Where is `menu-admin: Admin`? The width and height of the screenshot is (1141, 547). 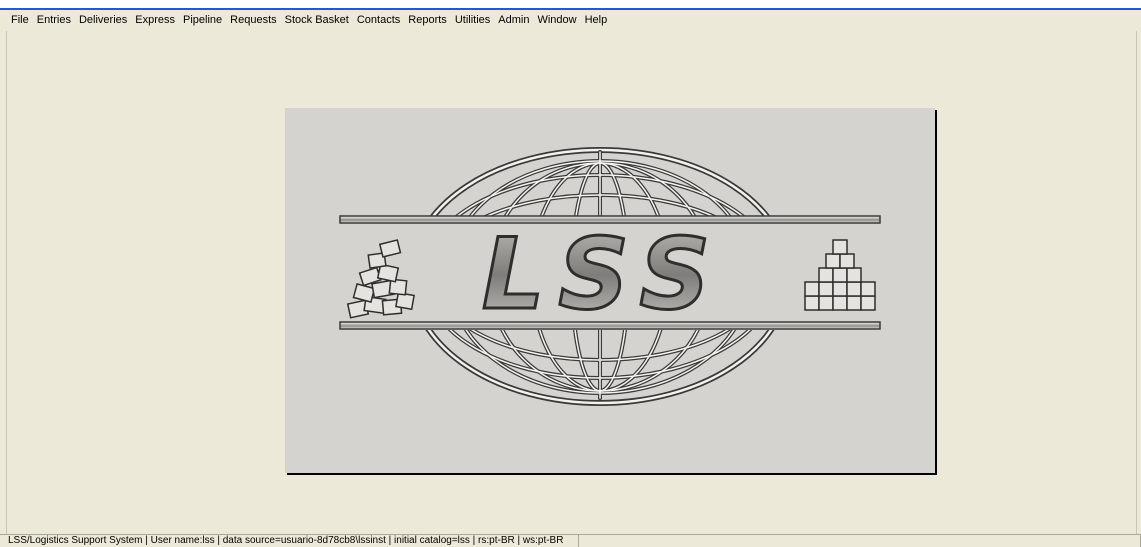 menu-admin: Admin is located at coordinates (513, 20).